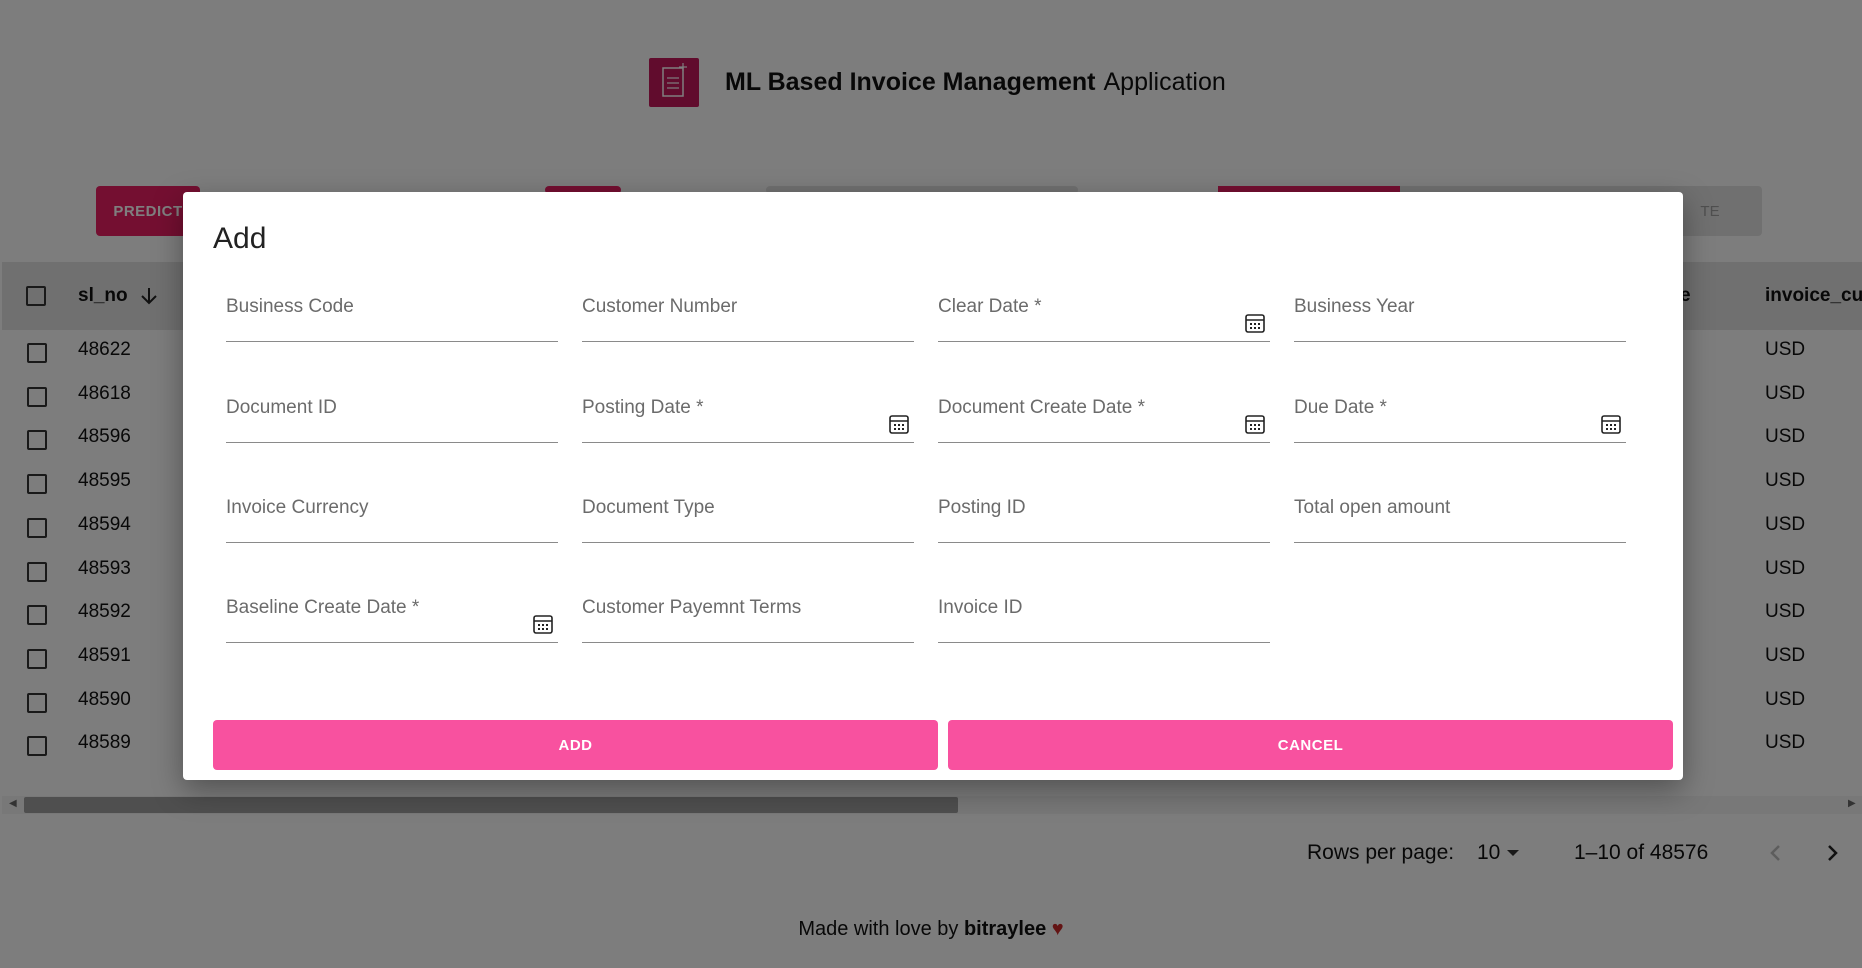 Image resolution: width=1862 pixels, height=968 pixels. I want to click on document-create-date-field: Document Create Date *, so click(1104, 408).